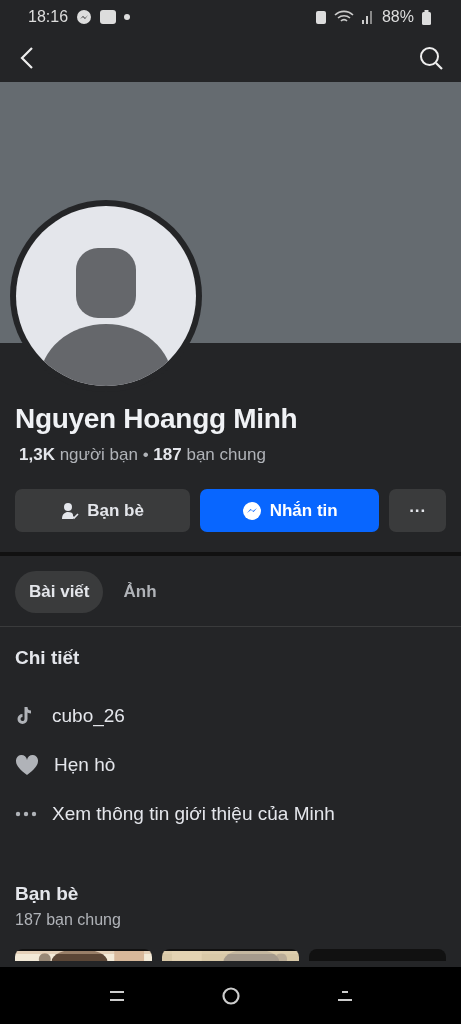 This screenshot has height=1024, width=461. Describe the element at coordinates (343, 17) in the screenshot. I see `wifi-icon` at that location.